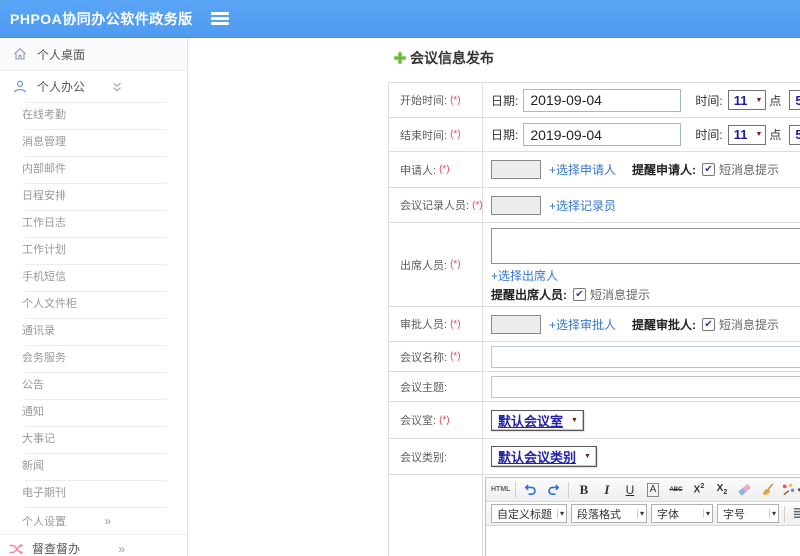  I want to click on sidebar-item: 通知, so click(93, 412).